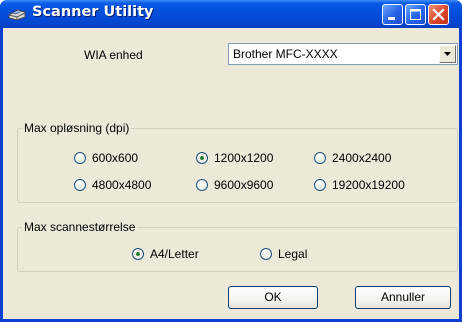  Describe the element at coordinates (231, 14) in the screenshot. I see `title-bar: Scanner Utility` at that location.